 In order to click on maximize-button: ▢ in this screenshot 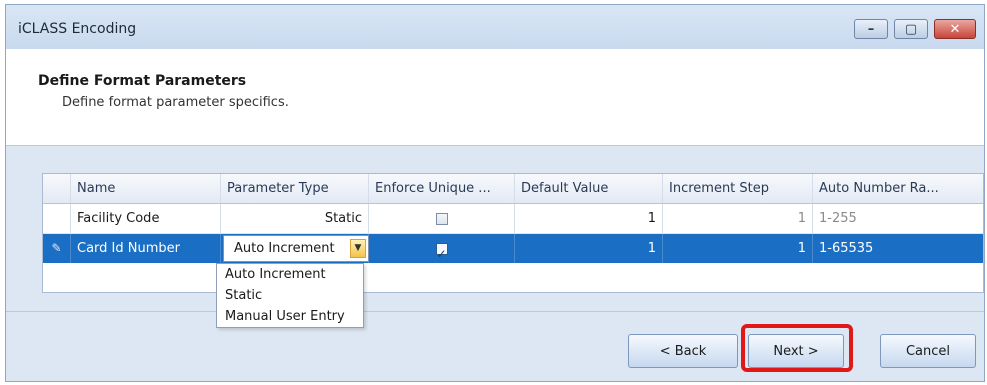, I will do `click(911, 29)`.